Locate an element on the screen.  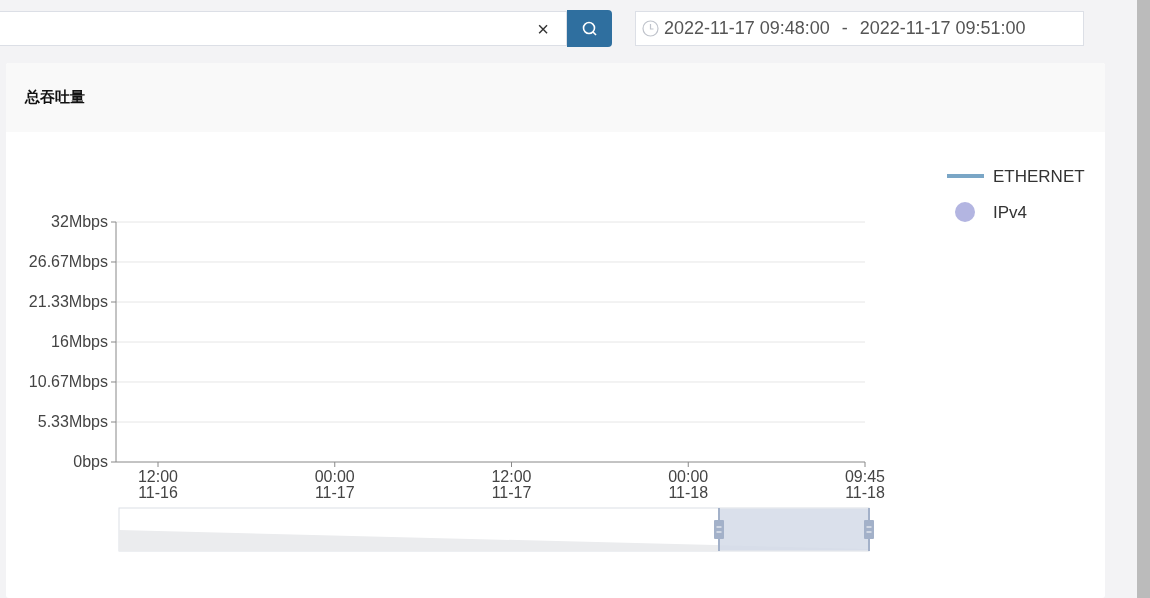
legend-label: ETHERNET is located at coordinates (1039, 176).